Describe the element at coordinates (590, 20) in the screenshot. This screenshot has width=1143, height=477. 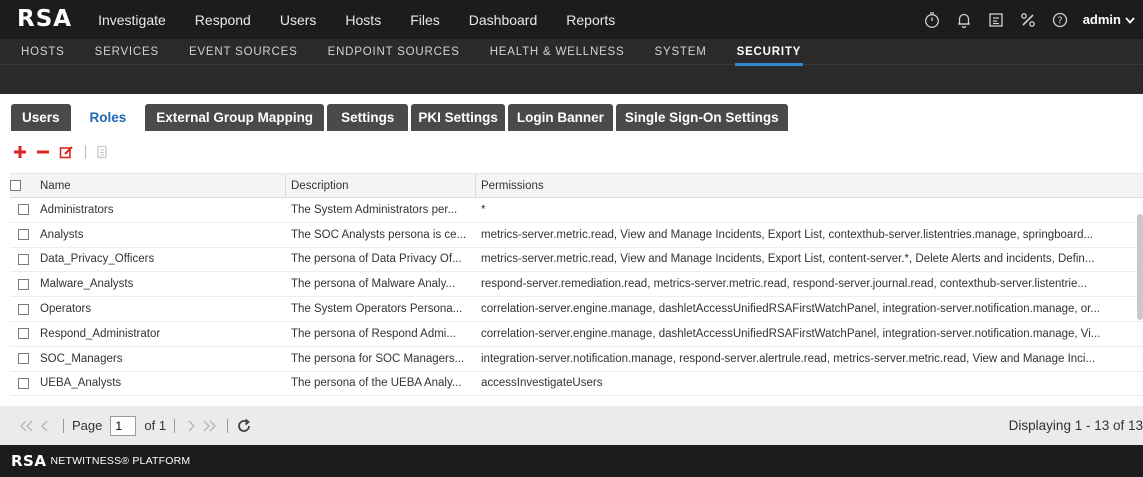
I see `nav-reports: Reports` at that location.